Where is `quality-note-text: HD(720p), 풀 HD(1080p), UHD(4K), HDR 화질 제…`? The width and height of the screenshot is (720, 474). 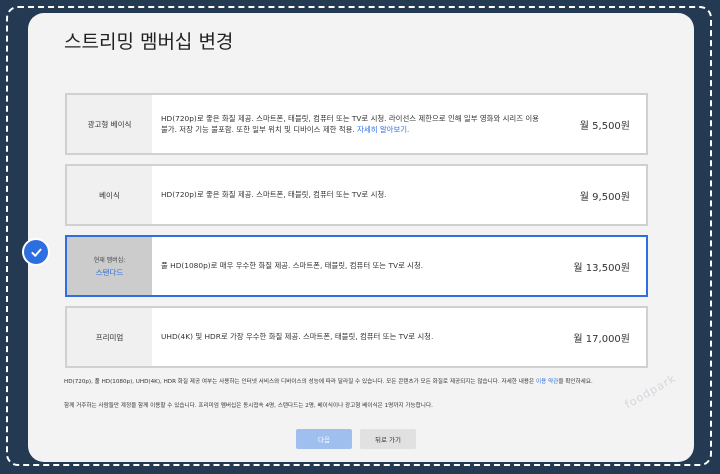
quality-note-text: HD(720p), 풀 HD(1080p), UHD(4K), HDR 화질 제… is located at coordinates (299, 382).